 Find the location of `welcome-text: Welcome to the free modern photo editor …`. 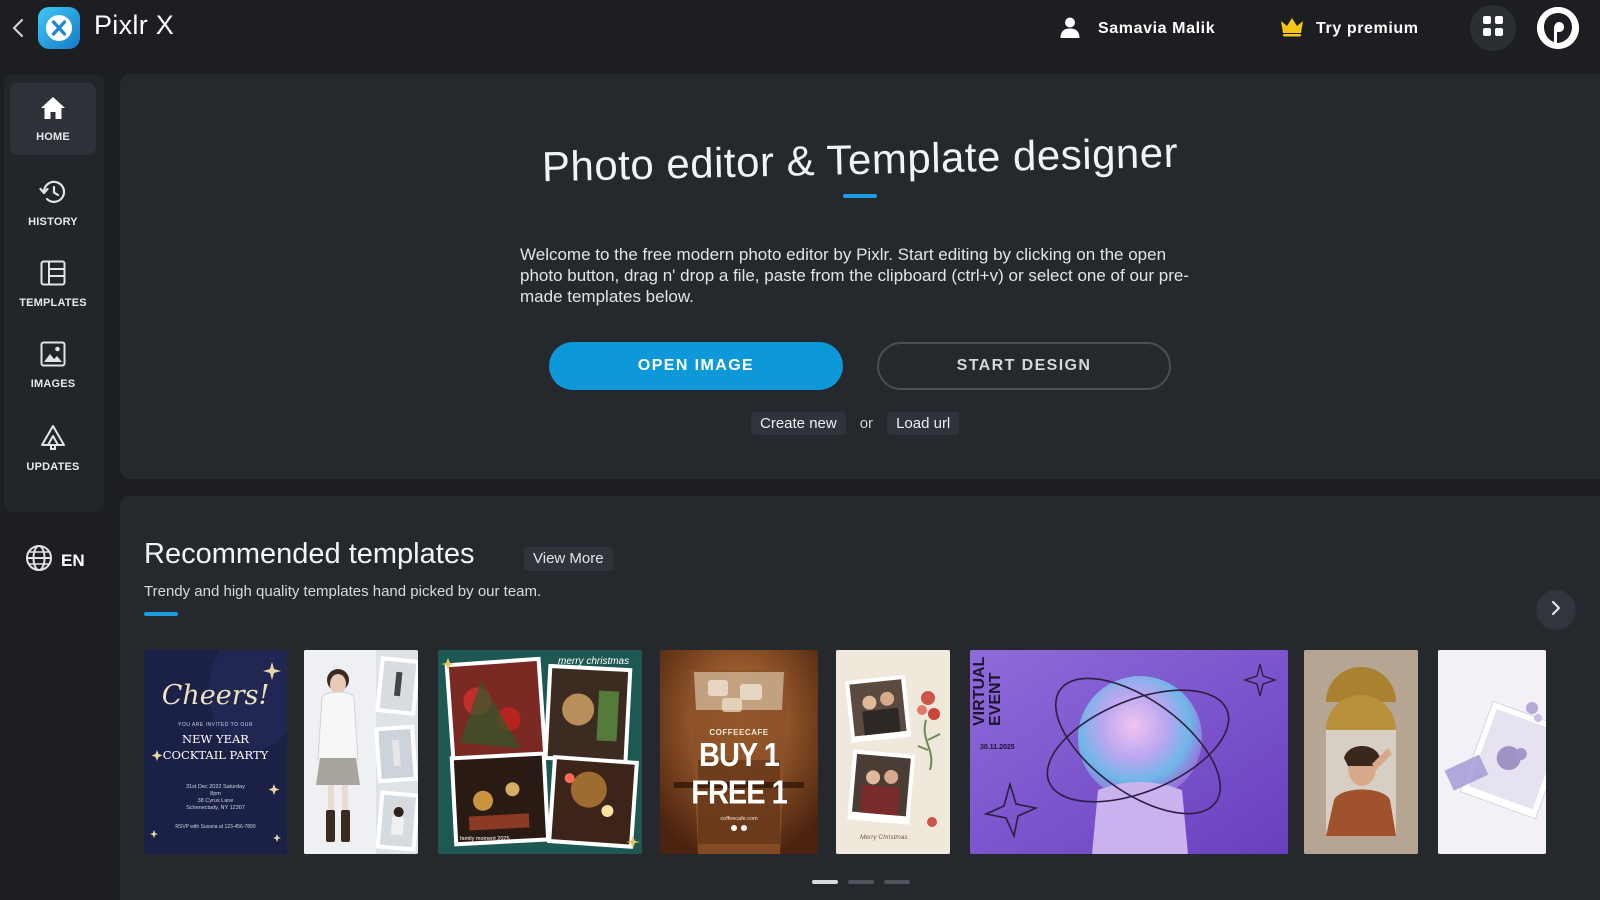

welcome-text: Welcome to the free modern photo editor … is located at coordinates (854, 275).